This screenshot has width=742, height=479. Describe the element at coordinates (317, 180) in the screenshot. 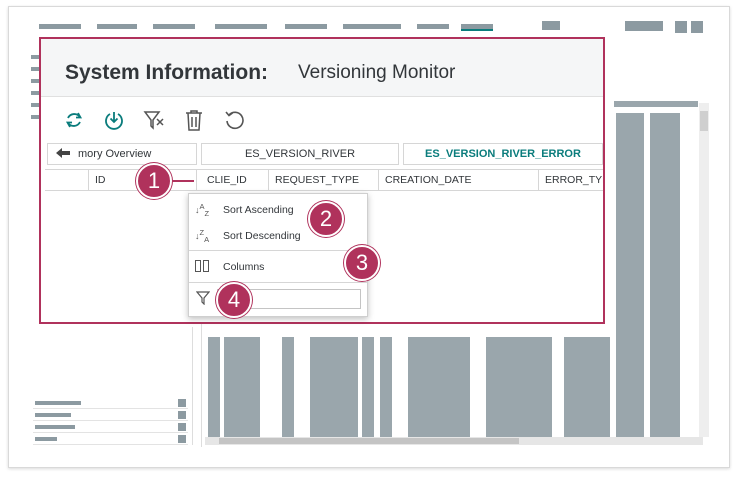

I see `column-label: REQUEST_TYPE` at that location.